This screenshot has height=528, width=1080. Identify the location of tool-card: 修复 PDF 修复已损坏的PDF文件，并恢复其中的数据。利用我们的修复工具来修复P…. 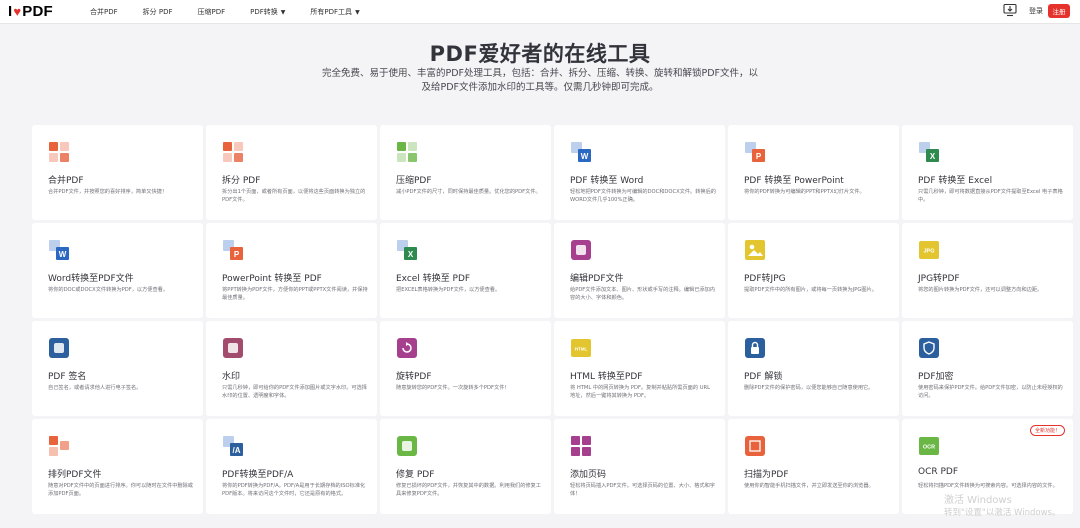
(465, 466).